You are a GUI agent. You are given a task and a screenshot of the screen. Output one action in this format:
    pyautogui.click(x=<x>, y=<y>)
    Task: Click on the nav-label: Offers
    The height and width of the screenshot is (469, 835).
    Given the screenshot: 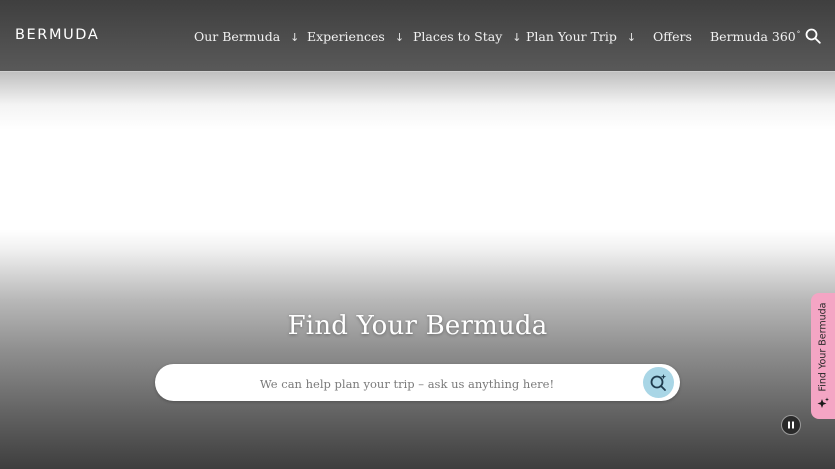 What is the action you would take?
    pyautogui.click(x=672, y=36)
    